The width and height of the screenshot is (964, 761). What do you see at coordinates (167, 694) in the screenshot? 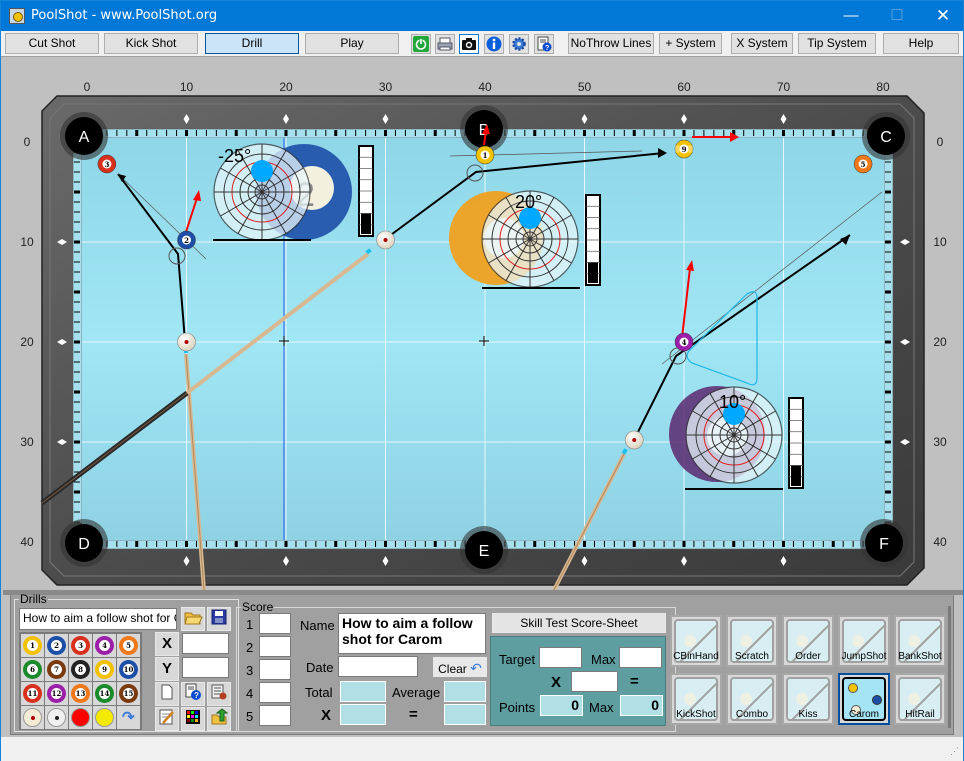
I see `new-drill-button` at bounding box center [167, 694].